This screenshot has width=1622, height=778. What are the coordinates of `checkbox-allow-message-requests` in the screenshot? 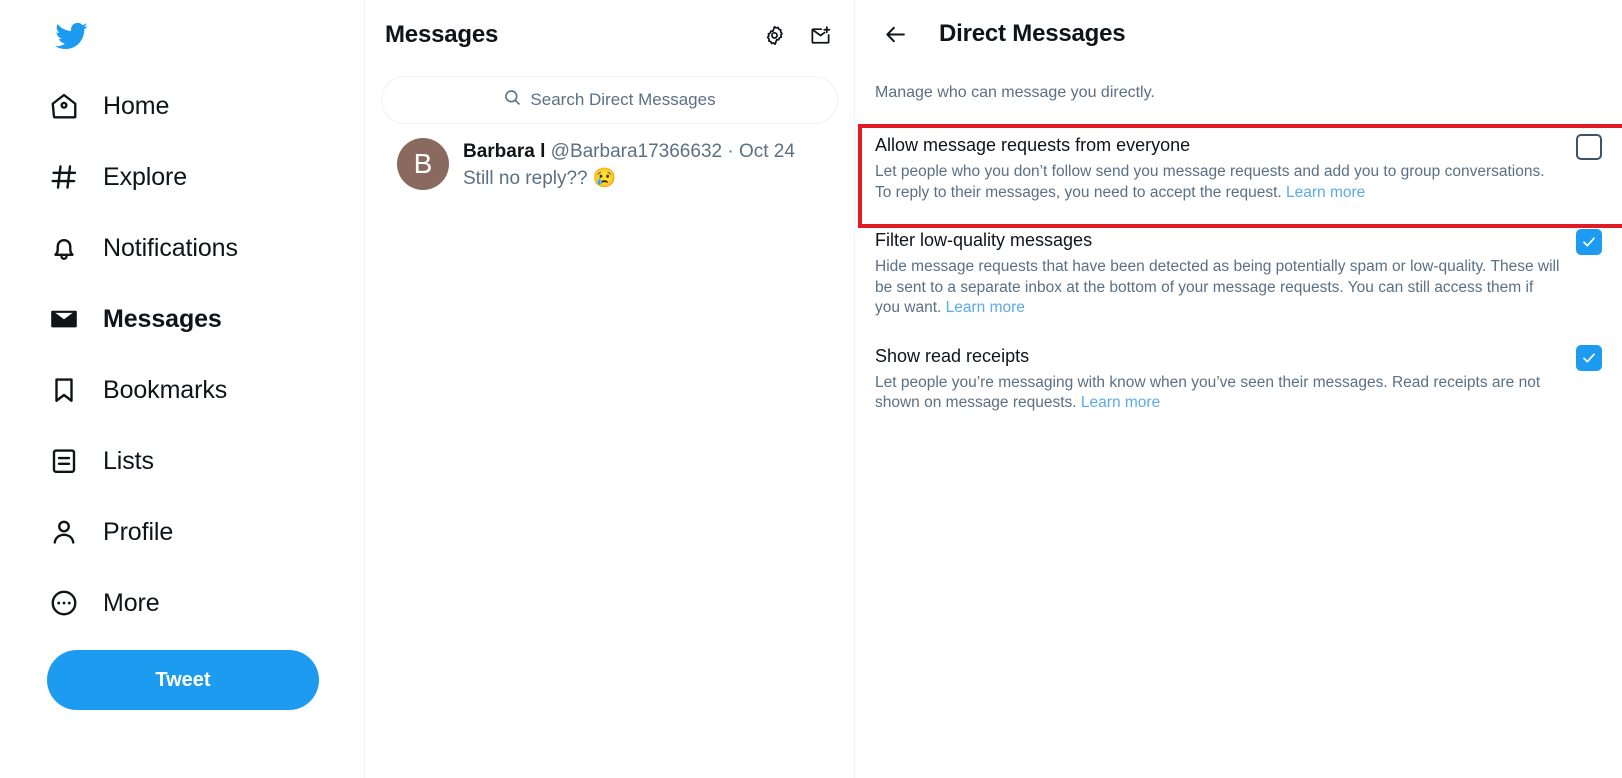 It's located at (1589, 147).